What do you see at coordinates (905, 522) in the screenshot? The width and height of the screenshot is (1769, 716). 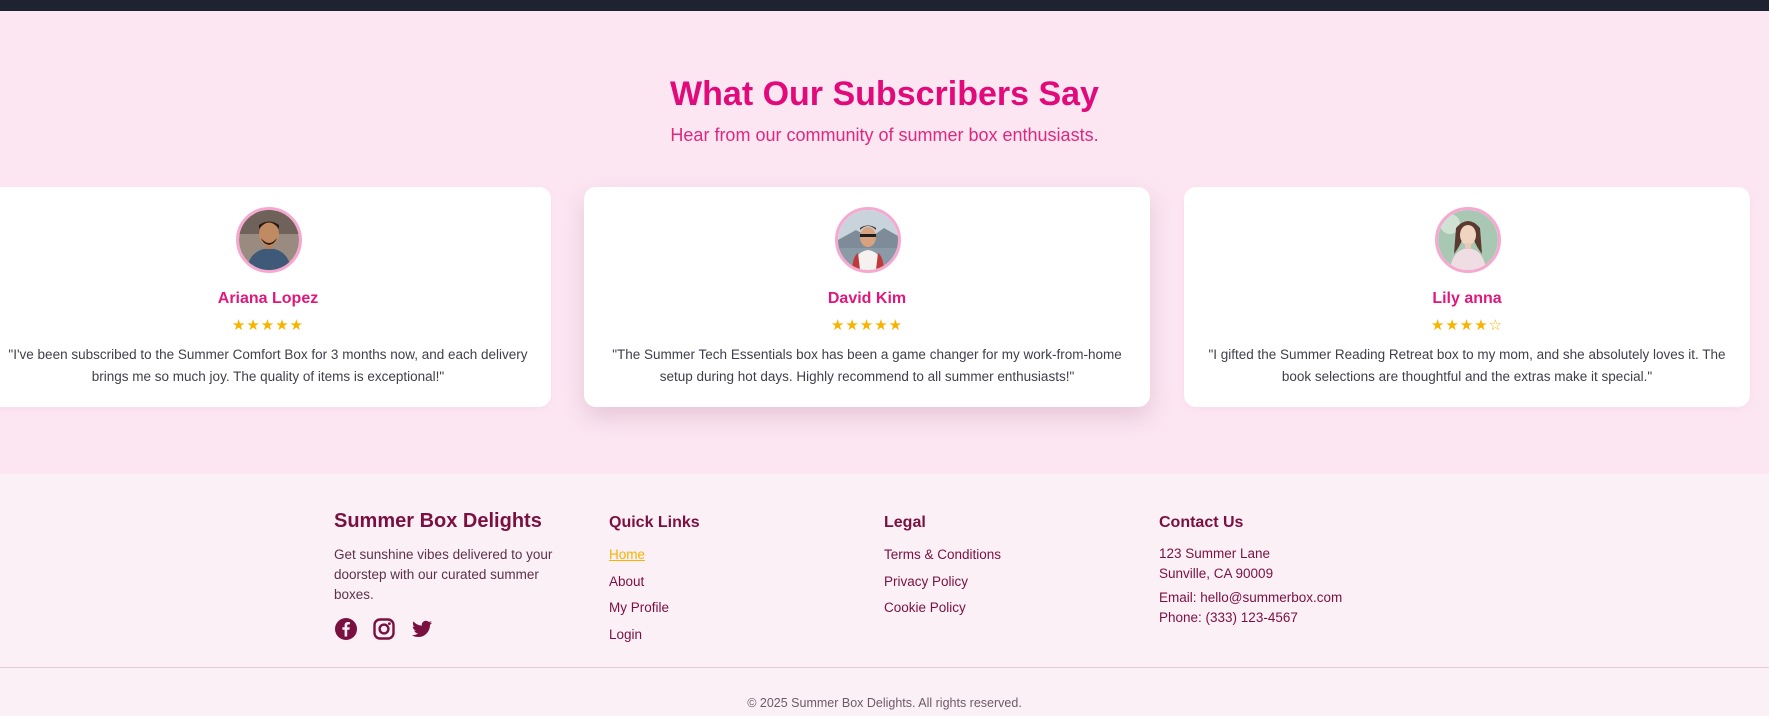 I see `legal-title: Legal` at bounding box center [905, 522].